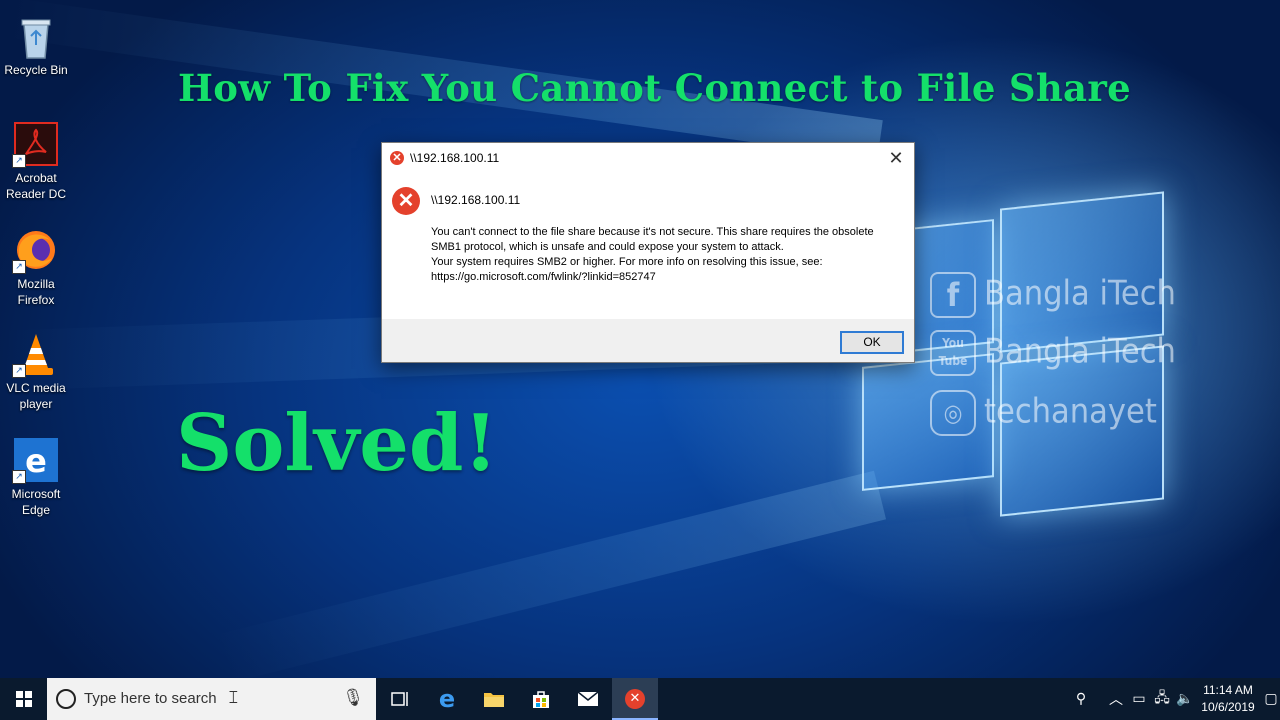 The image size is (1280, 720). I want to click on network-icon: 🖧, so click(1162, 698).